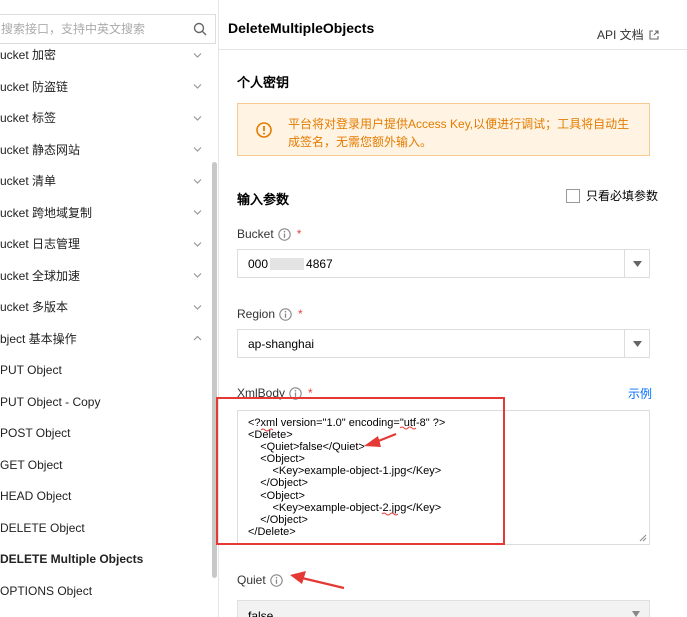 The height and width of the screenshot is (617, 687). Describe the element at coordinates (636, 263) in the screenshot. I see `bucket-dropdown-toggle` at that location.